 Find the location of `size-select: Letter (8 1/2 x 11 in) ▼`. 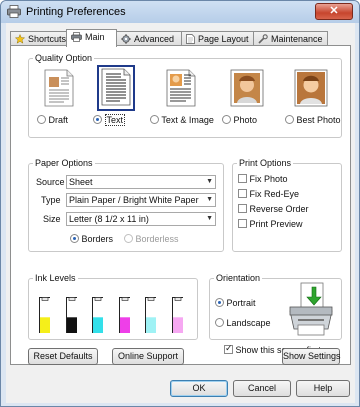

size-select: Letter (8 1/2 x 11 in) ▼ is located at coordinates (141, 219).